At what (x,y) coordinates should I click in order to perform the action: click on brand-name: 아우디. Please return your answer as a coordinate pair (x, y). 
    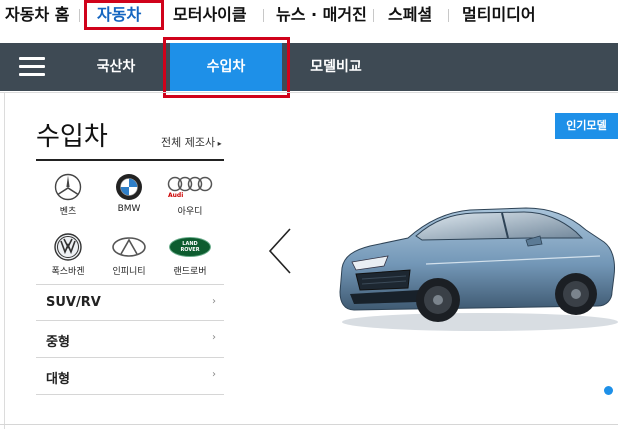
    Looking at the image, I should click on (190, 212).